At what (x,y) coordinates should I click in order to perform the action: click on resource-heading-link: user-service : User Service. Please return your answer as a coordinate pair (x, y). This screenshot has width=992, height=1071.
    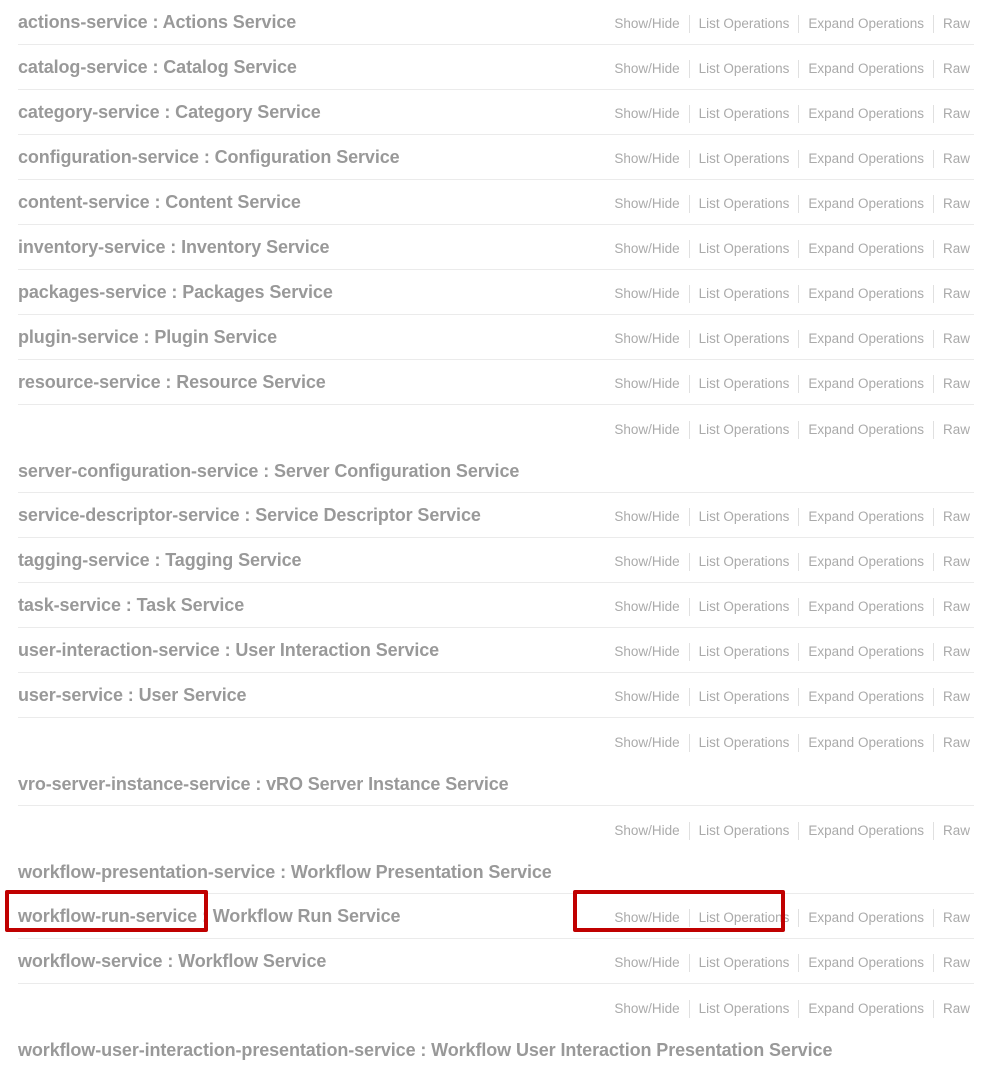
    Looking at the image, I should click on (132, 695).